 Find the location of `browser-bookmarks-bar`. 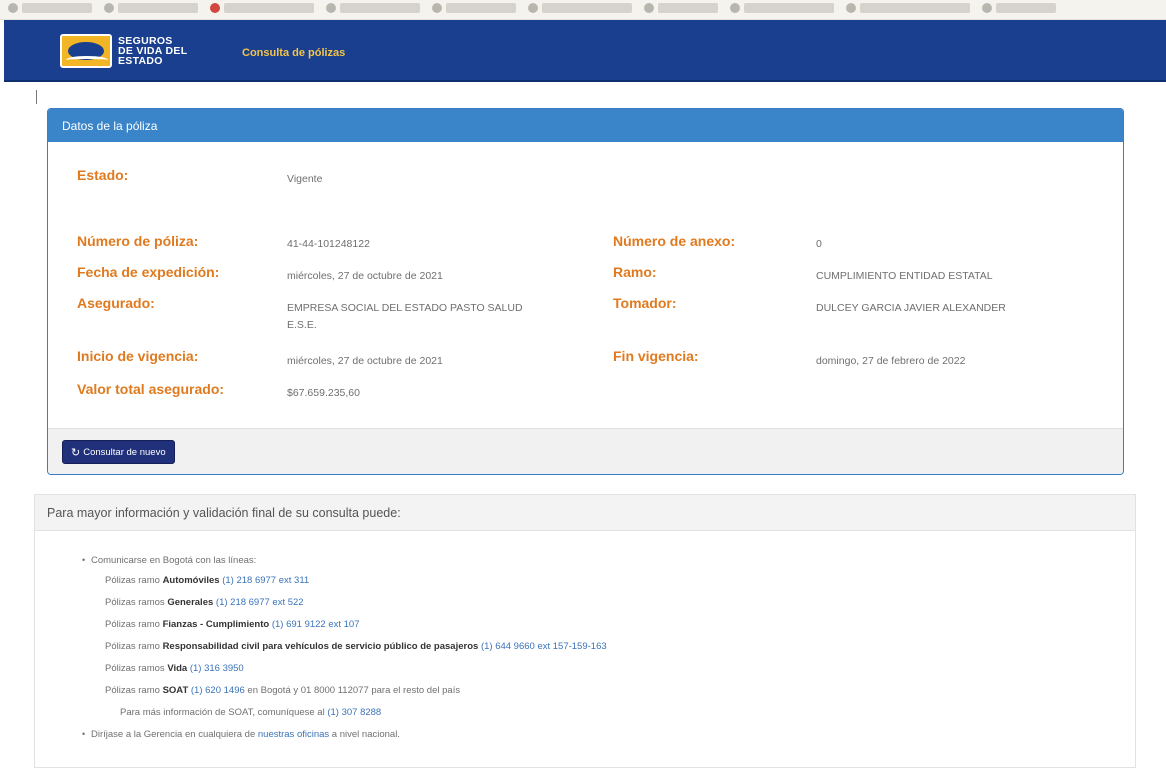

browser-bookmarks-bar is located at coordinates (583, 10).